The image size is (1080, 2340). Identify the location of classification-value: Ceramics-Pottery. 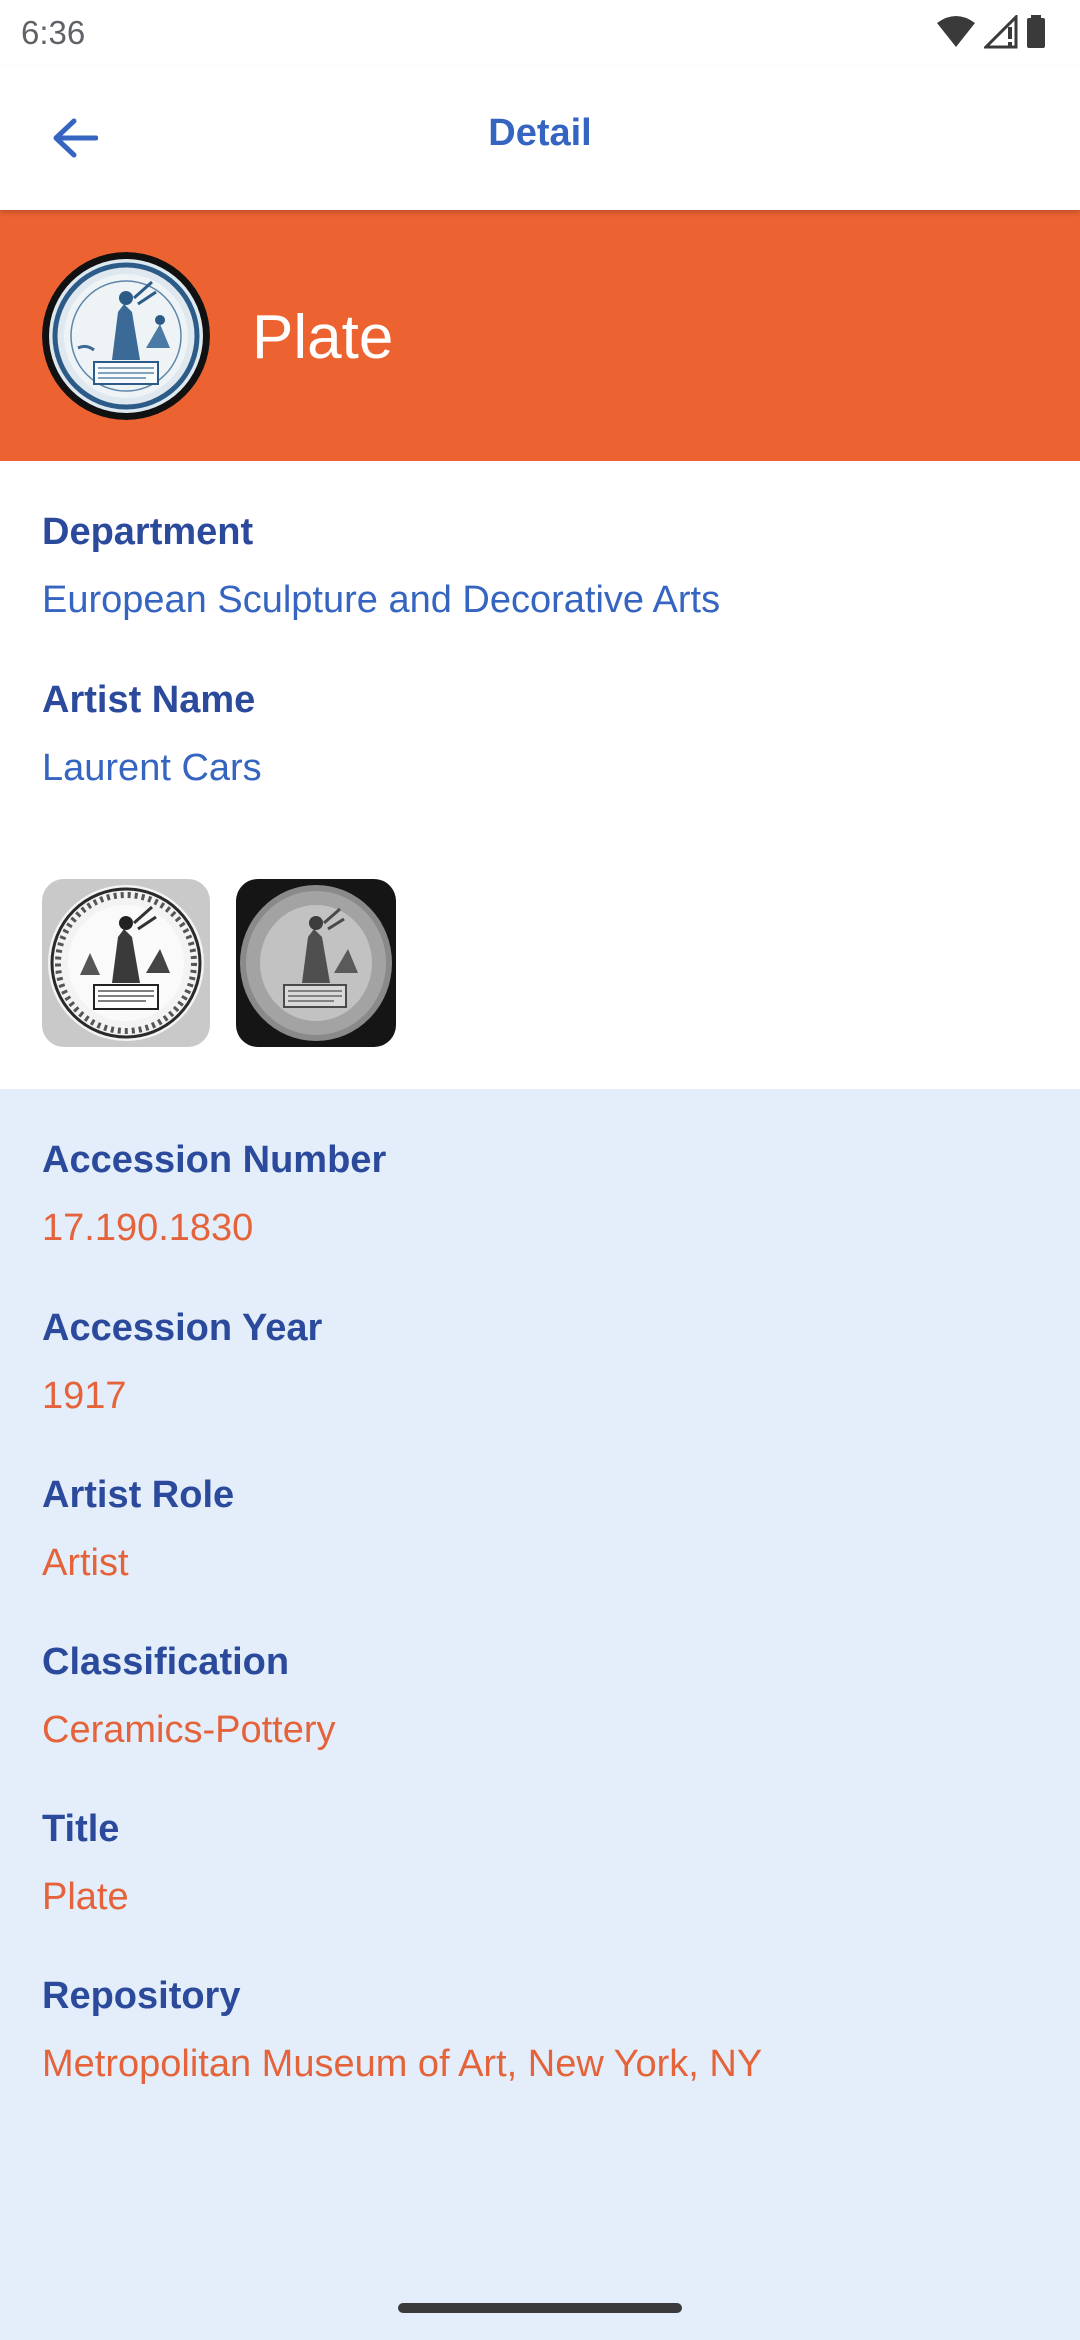
(189, 1730).